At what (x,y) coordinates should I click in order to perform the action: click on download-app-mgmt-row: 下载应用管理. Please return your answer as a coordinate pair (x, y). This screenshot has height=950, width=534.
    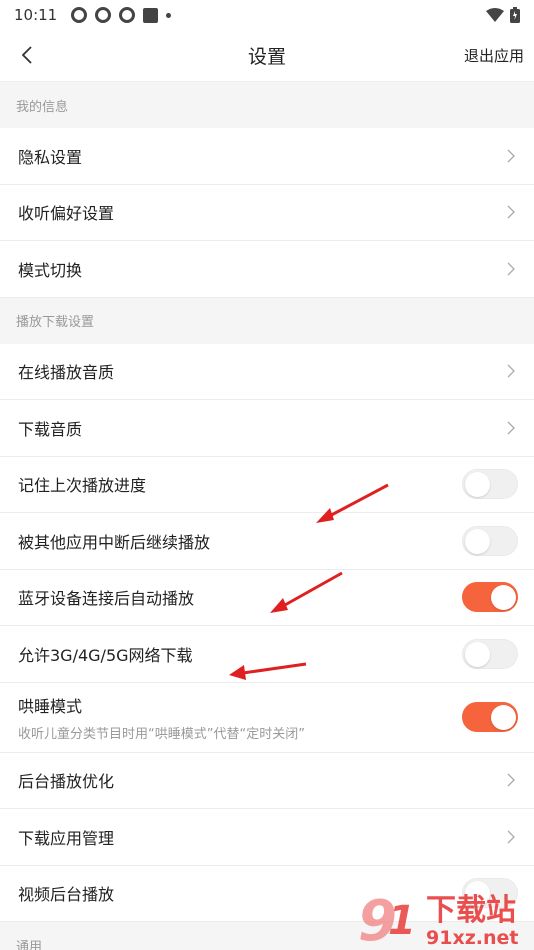
    Looking at the image, I should click on (267, 837).